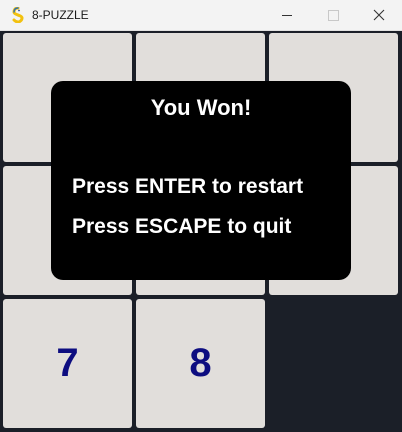  Describe the element at coordinates (188, 186) in the screenshot. I see `restart-instruction: Press ENTER to restart` at that location.